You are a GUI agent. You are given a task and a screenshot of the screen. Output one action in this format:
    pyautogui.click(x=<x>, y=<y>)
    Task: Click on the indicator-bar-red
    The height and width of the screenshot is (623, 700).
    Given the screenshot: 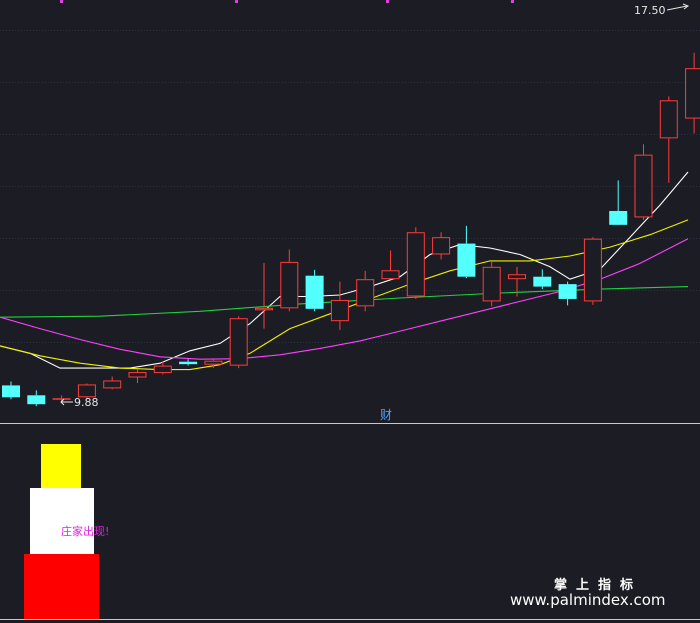 What is the action you would take?
    pyautogui.click(x=61, y=586)
    